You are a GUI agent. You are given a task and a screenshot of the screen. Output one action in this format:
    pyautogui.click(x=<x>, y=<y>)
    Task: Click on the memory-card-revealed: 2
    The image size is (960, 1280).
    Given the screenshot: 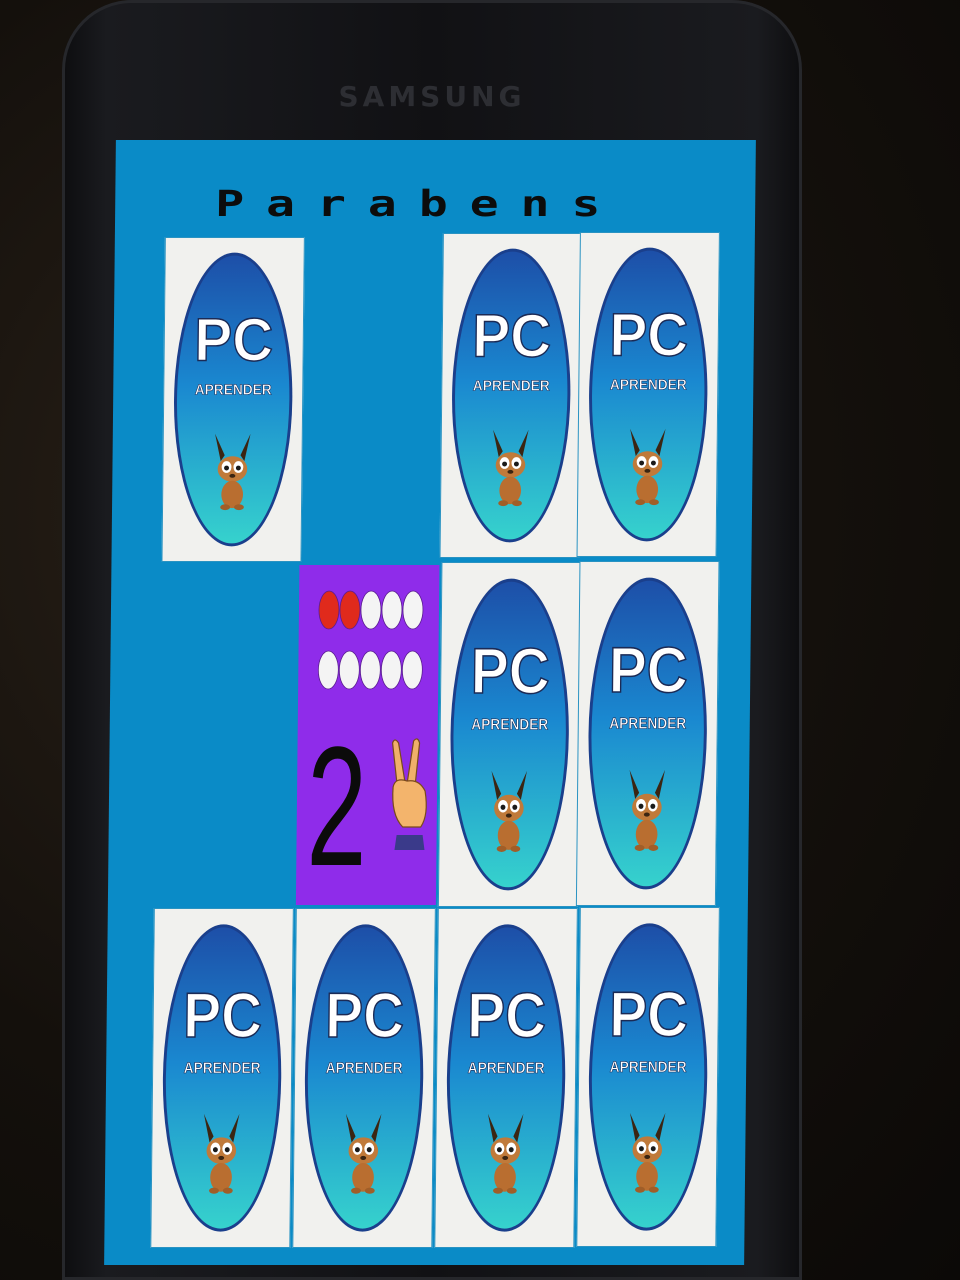 What is the action you would take?
    pyautogui.click(x=367, y=735)
    